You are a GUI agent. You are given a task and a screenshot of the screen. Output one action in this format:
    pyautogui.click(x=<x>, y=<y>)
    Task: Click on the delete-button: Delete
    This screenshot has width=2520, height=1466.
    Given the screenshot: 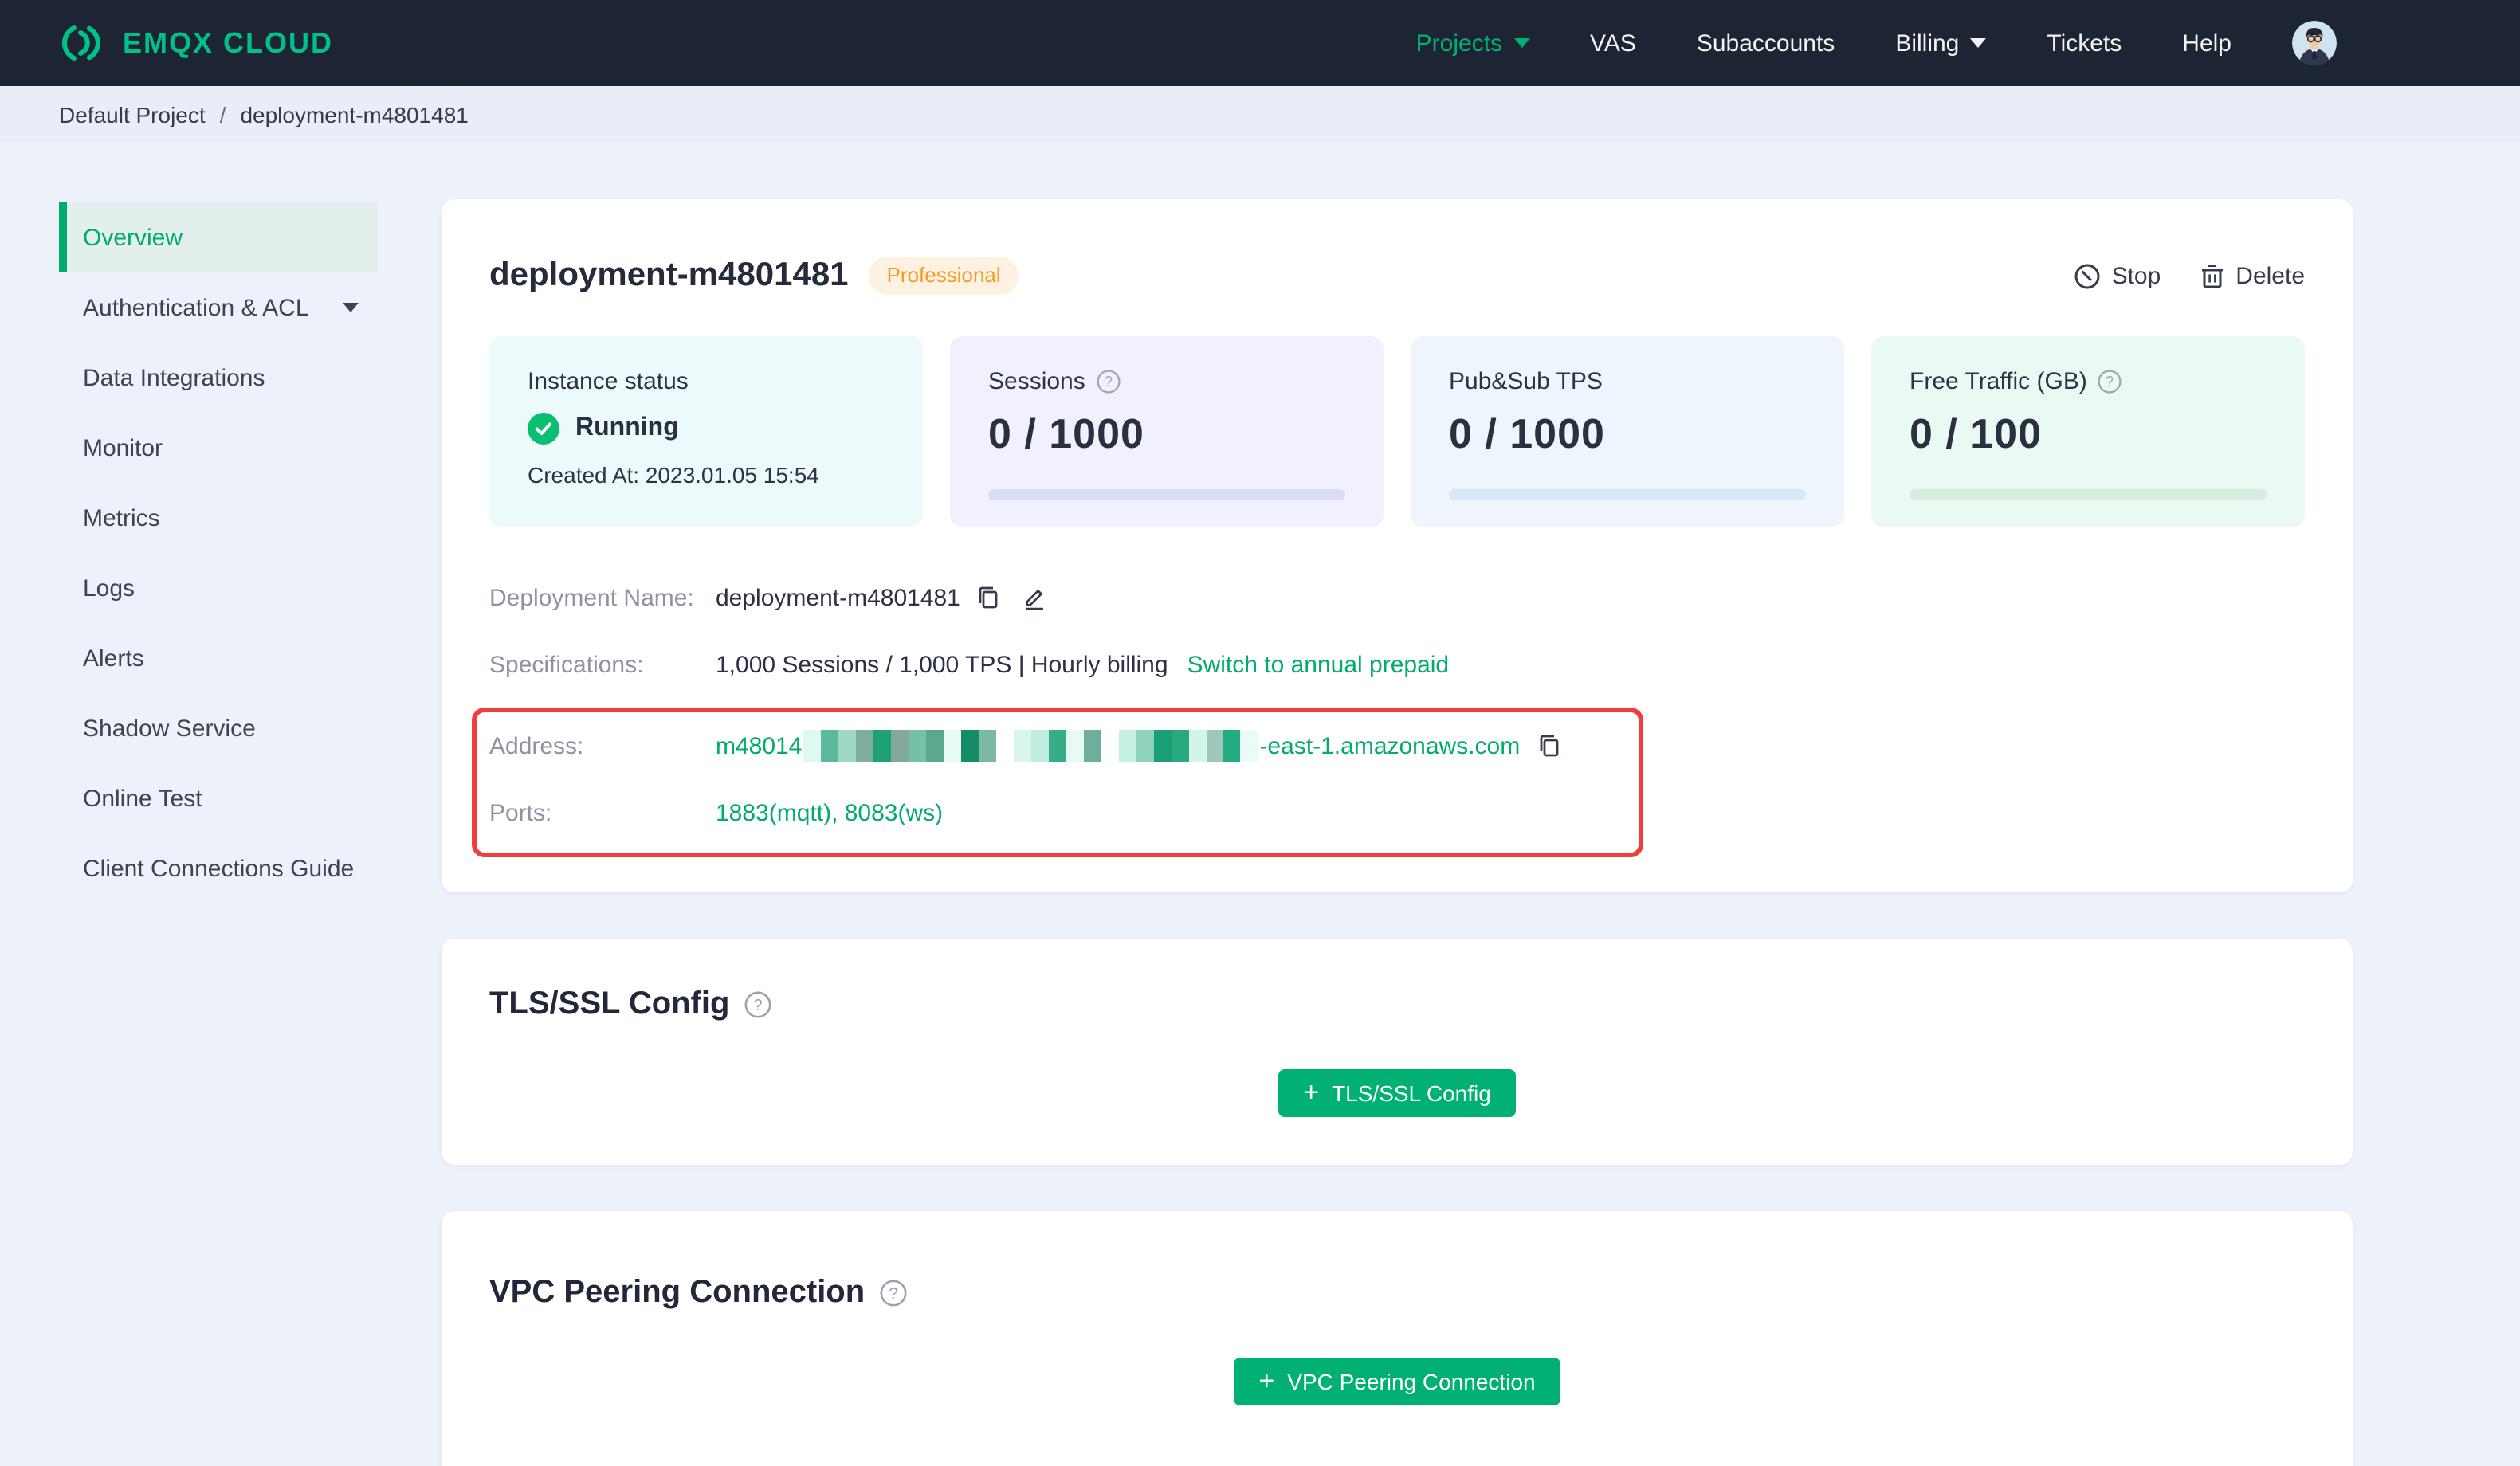 What is the action you would take?
    pyautogui.click(x=2252, y=275)
    